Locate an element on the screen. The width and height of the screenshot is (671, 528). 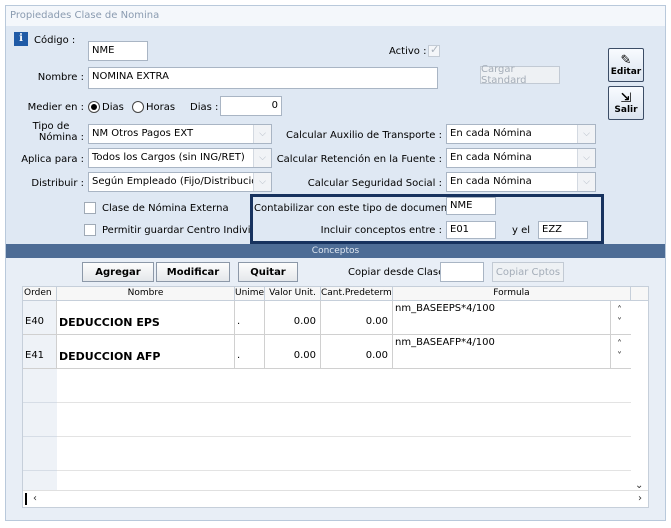
auxilio-value: En cada Nómina is located at coordinates (491, 133).